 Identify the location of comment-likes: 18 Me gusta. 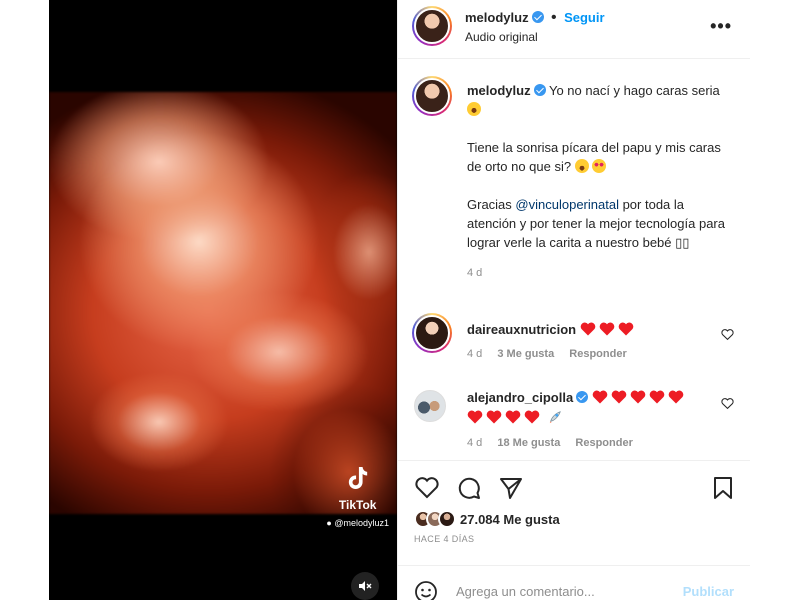
(528, 443).